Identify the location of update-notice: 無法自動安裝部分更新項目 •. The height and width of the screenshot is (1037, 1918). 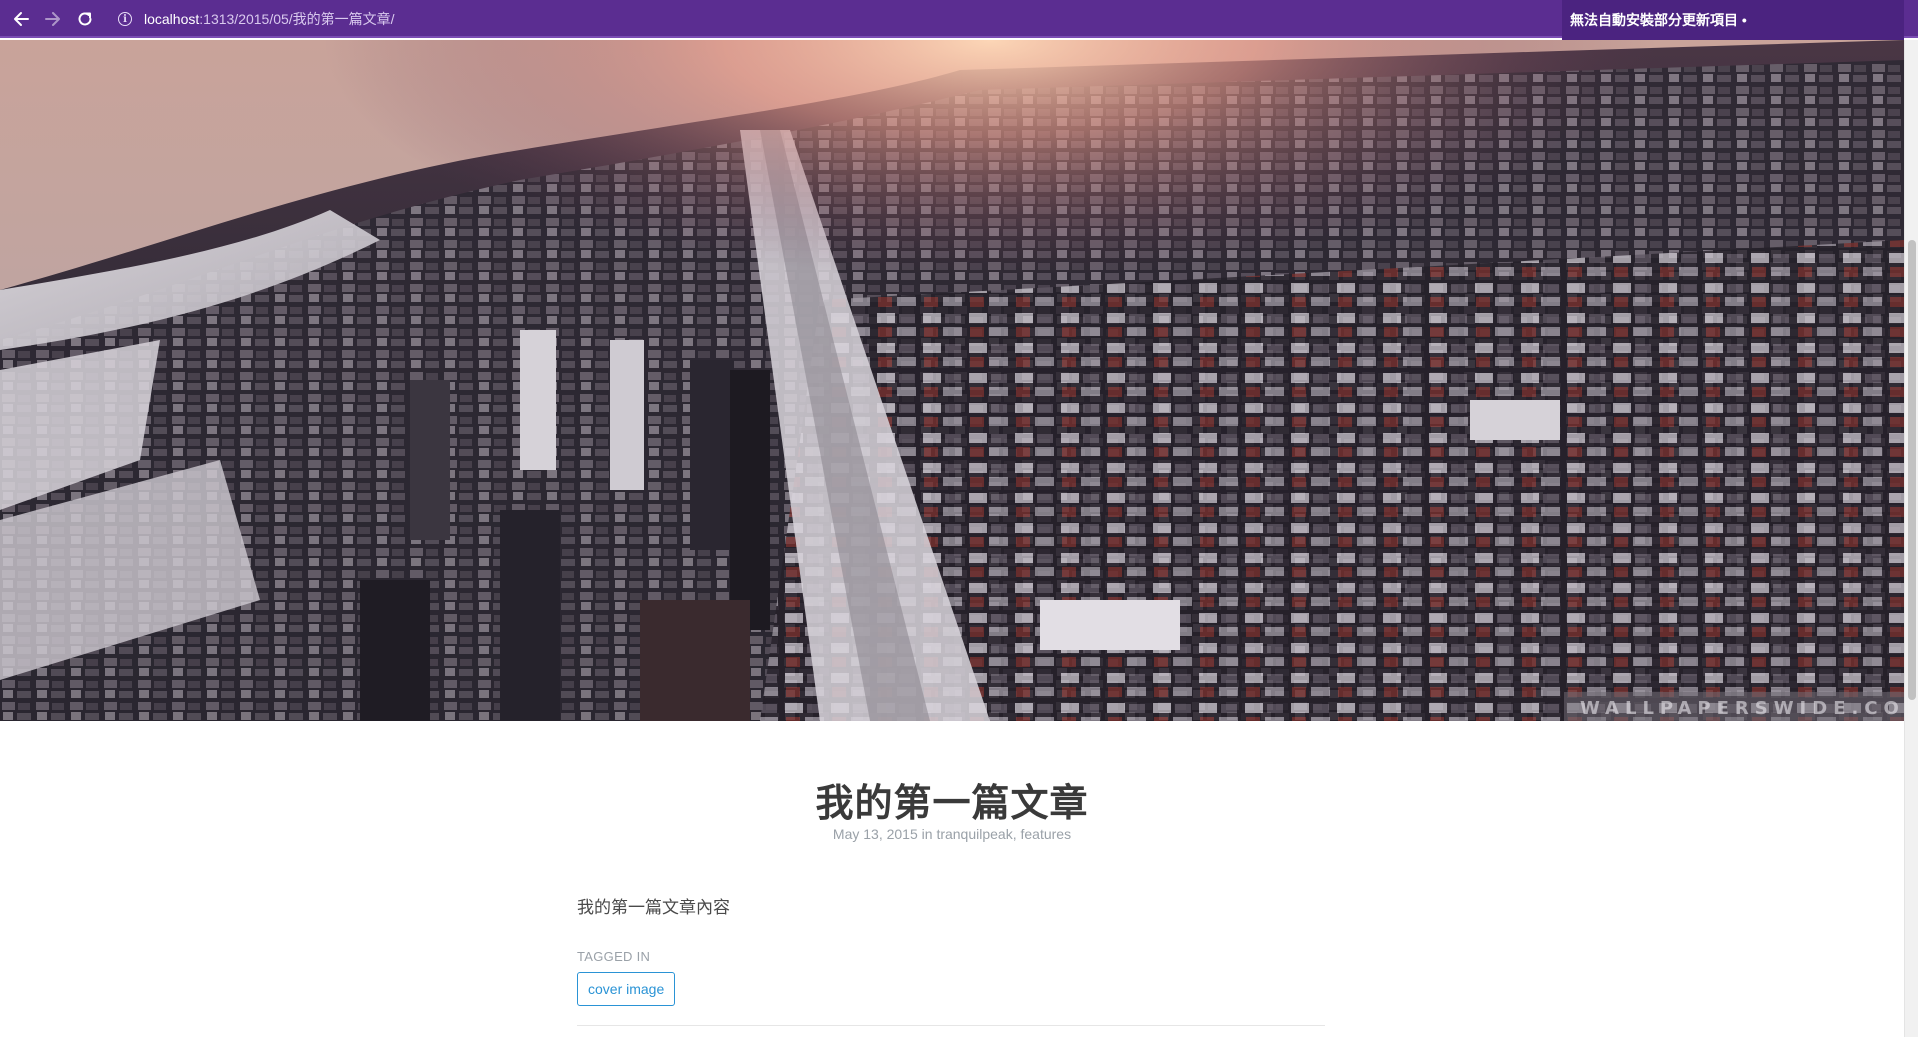
(1733, 20).